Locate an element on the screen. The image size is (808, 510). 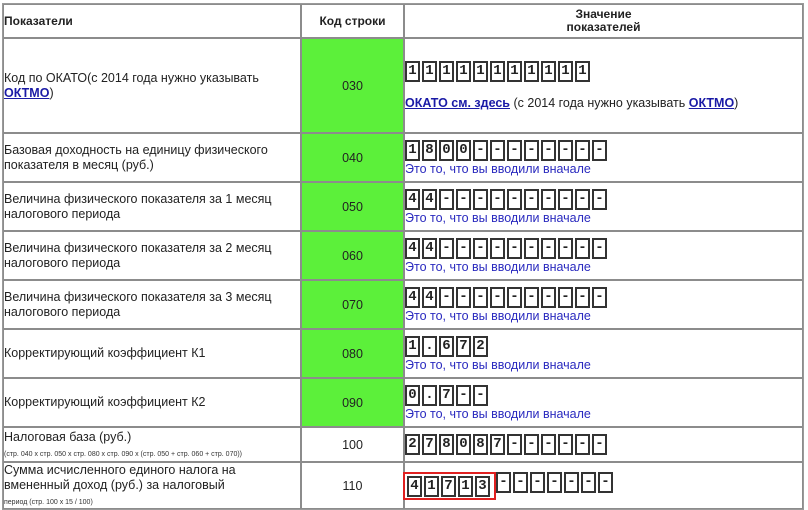
oktmo-link: ОКТМО is located at coordinates (26, 93).